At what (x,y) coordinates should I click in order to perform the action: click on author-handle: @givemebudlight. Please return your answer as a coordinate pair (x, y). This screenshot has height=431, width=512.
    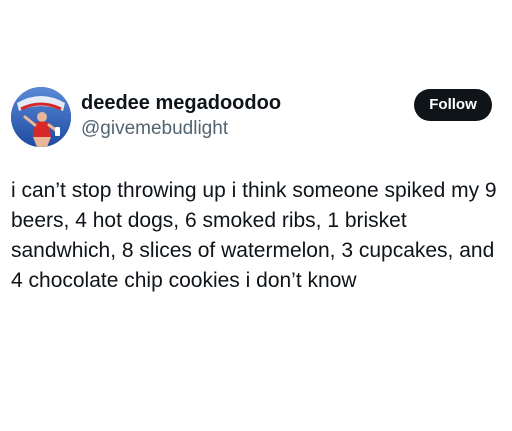
    Looking at the image, I should click on (154, 129).